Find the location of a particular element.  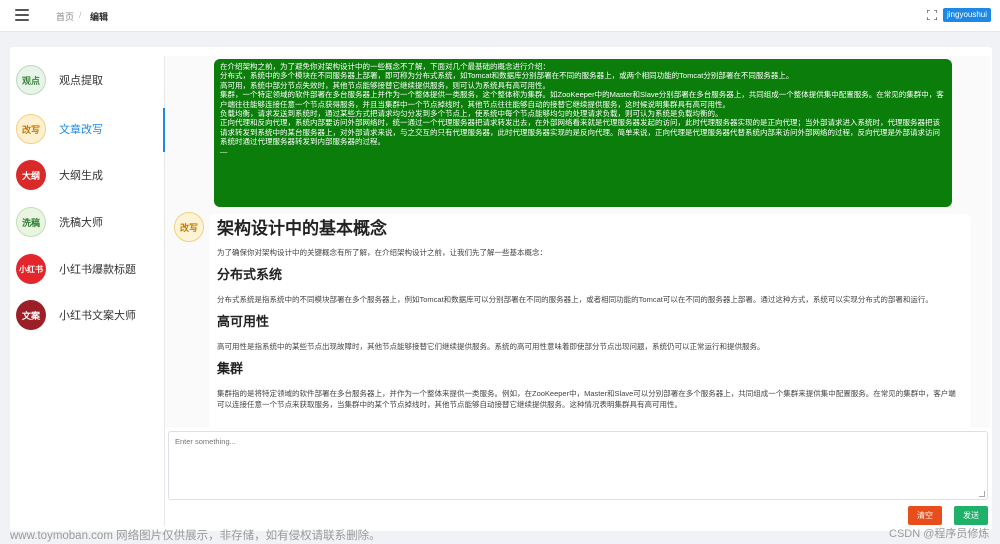

sidebar-item-view-extract: 观点 观点提取 is located at coordinates (89, 80).